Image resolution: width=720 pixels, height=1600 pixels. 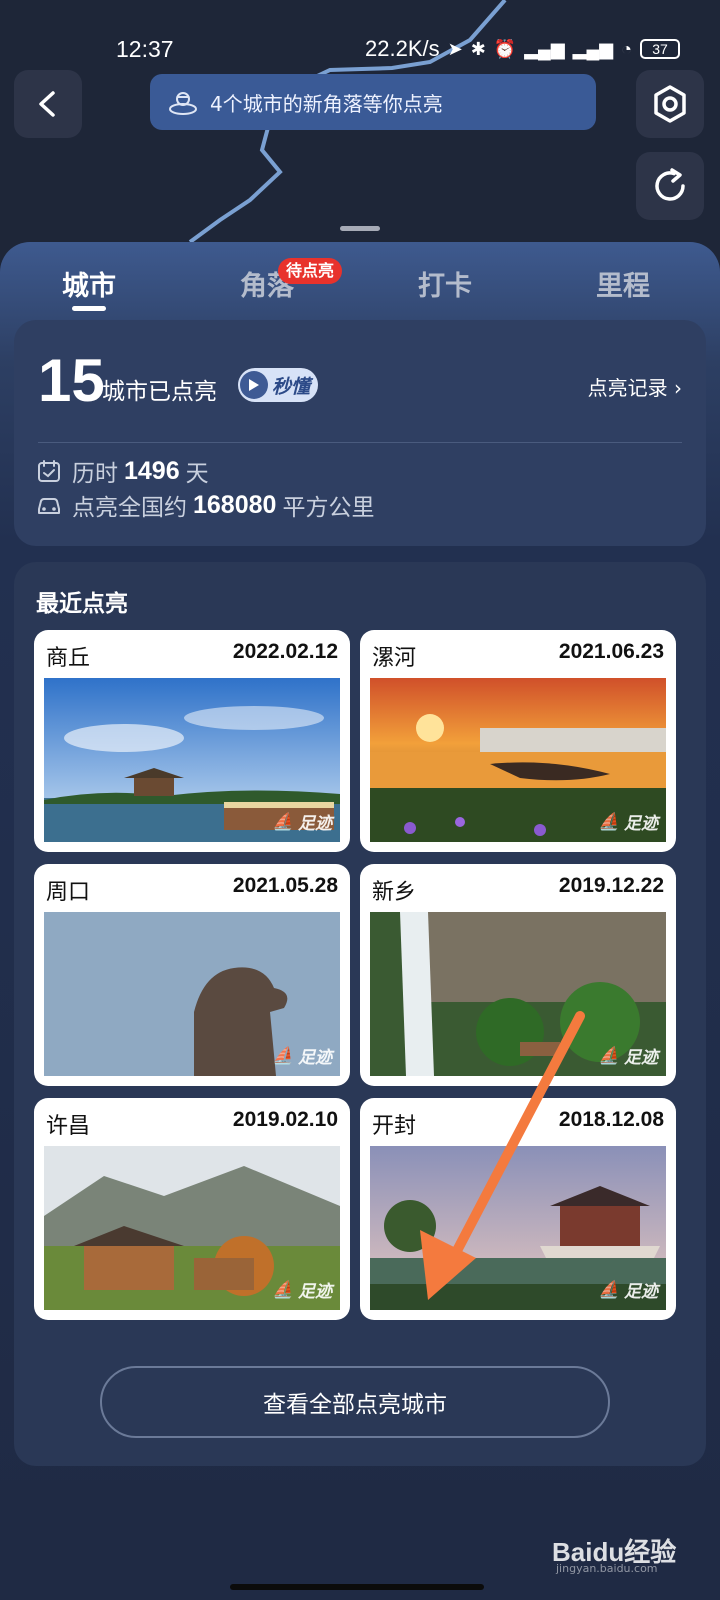 I want to click on home-indicator, so click(x=357, y=1587).